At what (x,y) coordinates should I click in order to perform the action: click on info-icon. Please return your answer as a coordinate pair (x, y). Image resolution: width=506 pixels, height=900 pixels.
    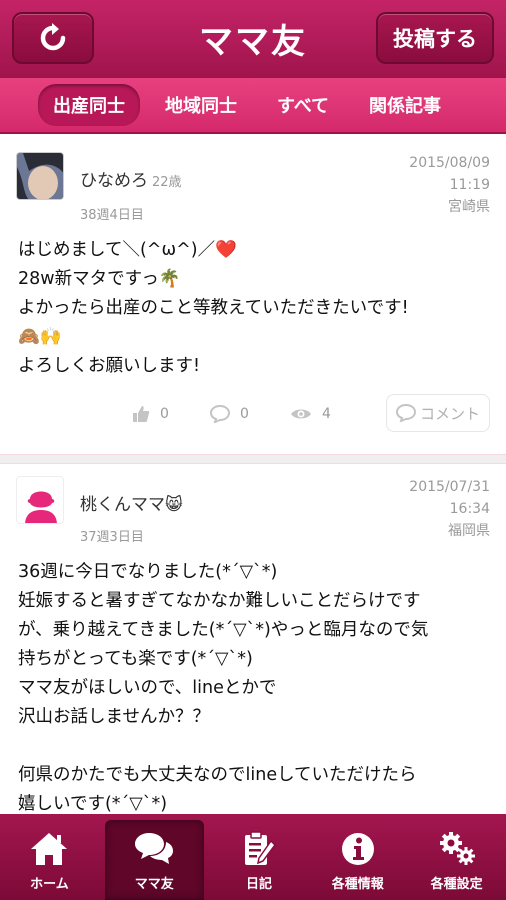
    Looking at the image, I should click on (357, 849).